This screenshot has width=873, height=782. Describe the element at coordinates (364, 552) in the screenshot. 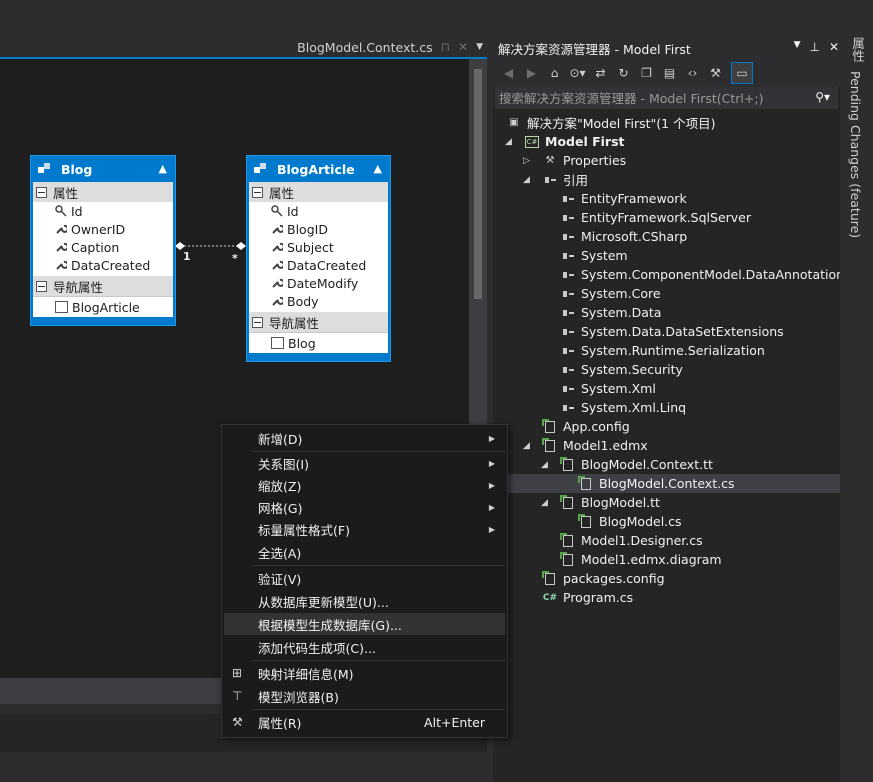

I see `menu-item-select-all: 全选(A)` at that location.